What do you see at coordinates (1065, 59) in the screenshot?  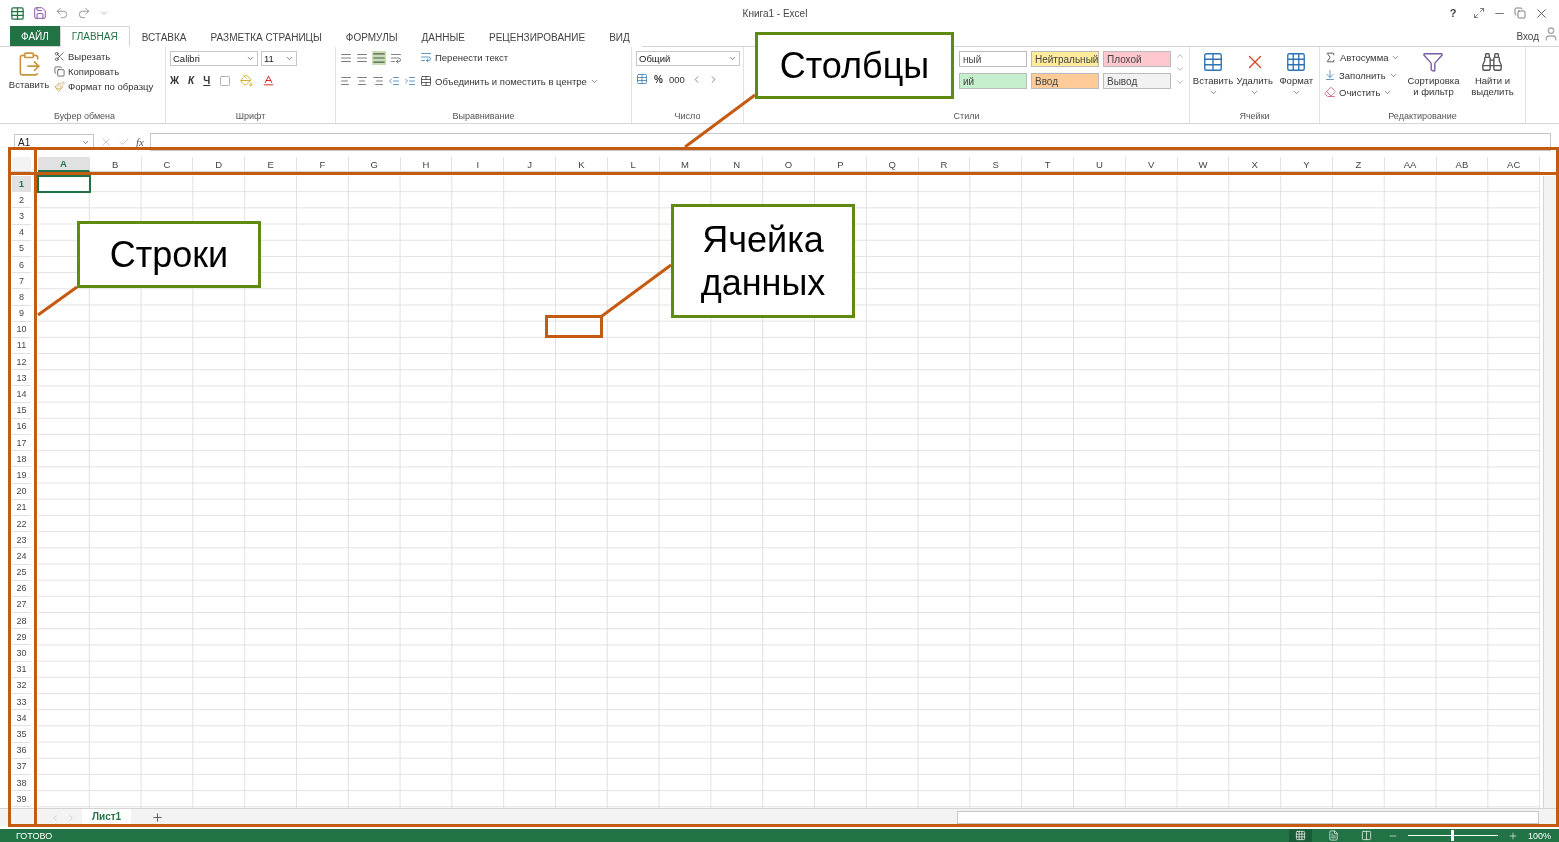 I see `cell-style-swatch: Нейтральный` at bounding box center [1065, 59].